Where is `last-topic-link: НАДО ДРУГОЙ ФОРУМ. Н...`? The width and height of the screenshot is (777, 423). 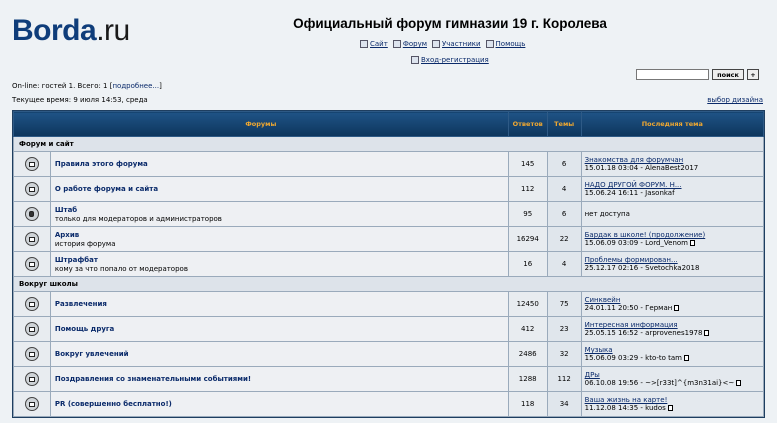 last-topic-link: НАДО ДРУГОЙ ФОРУМ. Н... is located at coordinates (674, 185).